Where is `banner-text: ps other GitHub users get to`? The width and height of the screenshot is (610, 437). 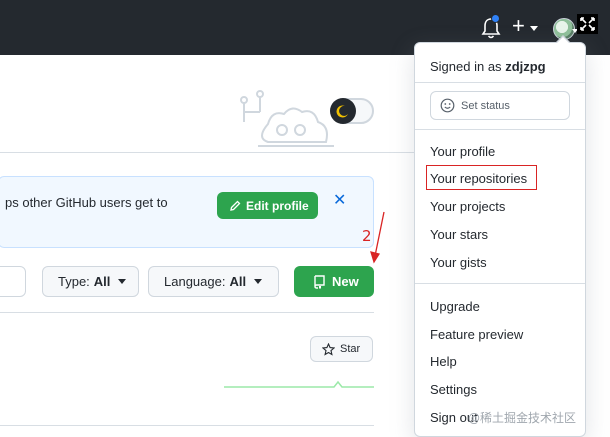
banner-text: ps other GitHub users get to is located at coordinates (86, 202).